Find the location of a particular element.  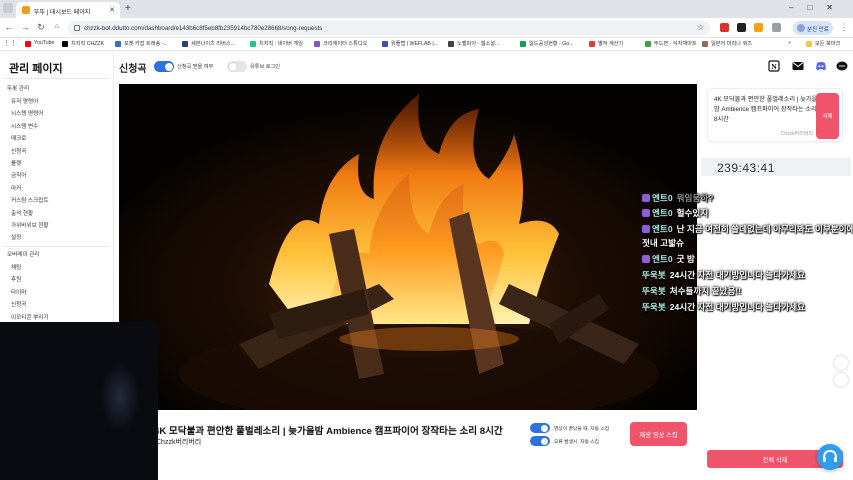

forward-icon: → is located at coordinates (25, 27).